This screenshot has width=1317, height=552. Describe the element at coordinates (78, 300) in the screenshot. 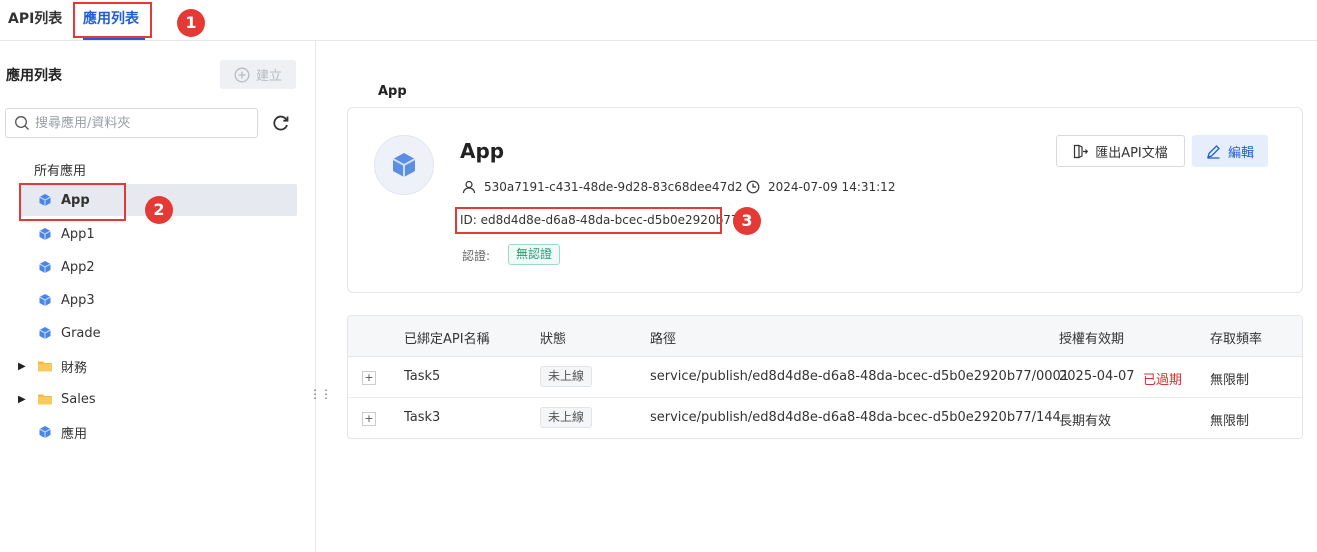

I see `tree-item-label: App3` at that location.